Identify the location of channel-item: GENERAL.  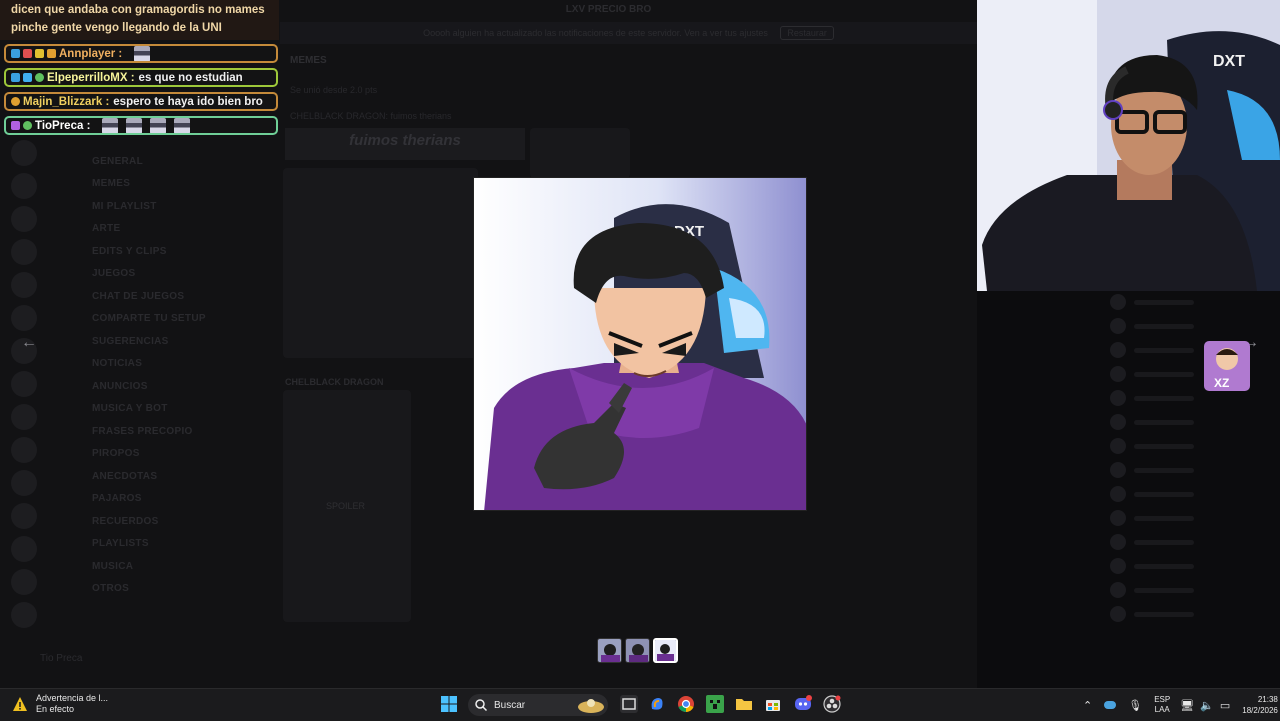
(142, 161).